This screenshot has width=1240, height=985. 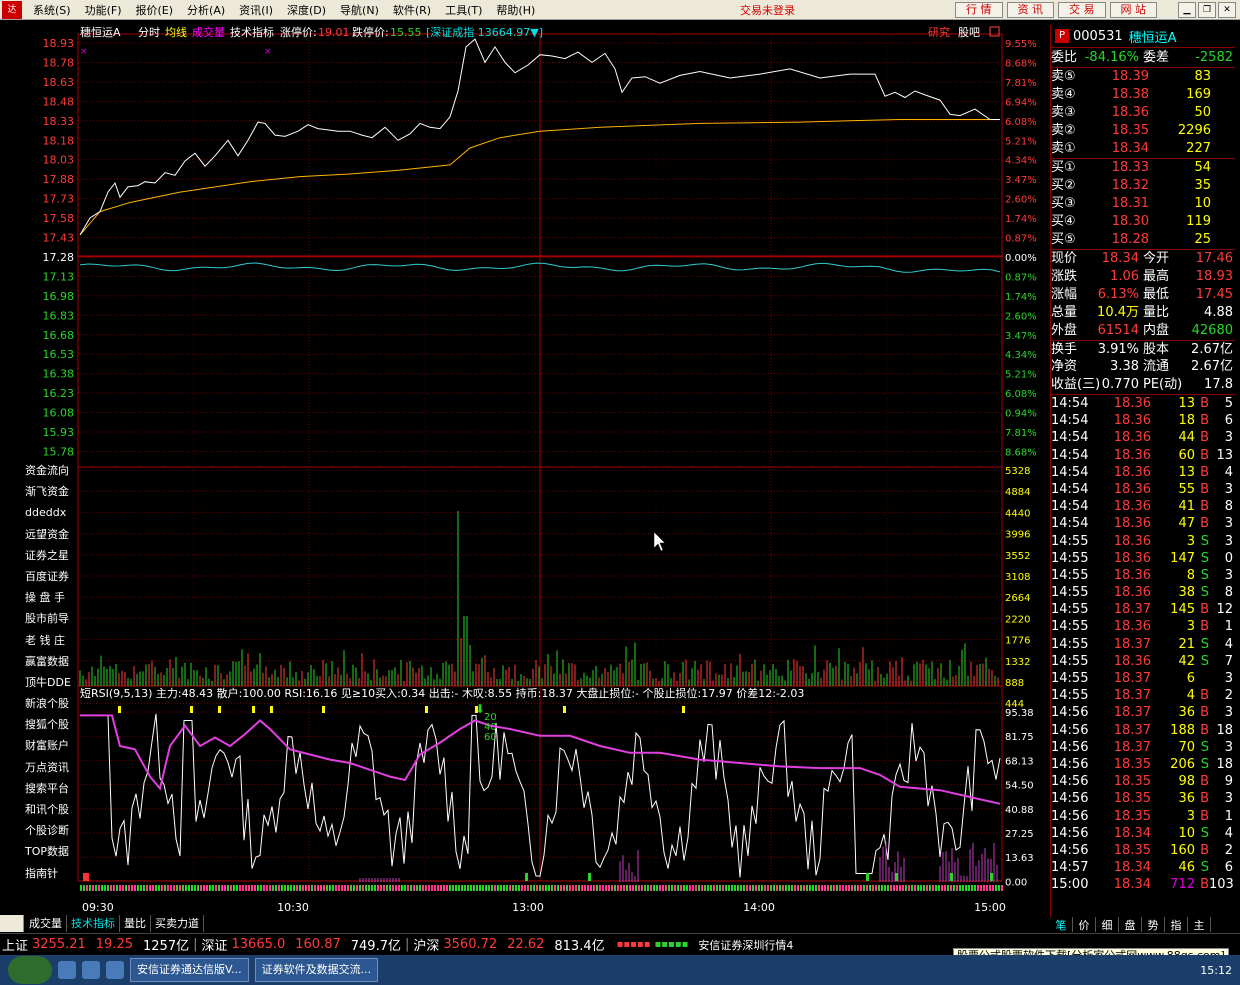 What do you see at coordinates (1156, 366) in the screenshot?
I see `stat-label: 流通` at bounding box center [1156, 366].